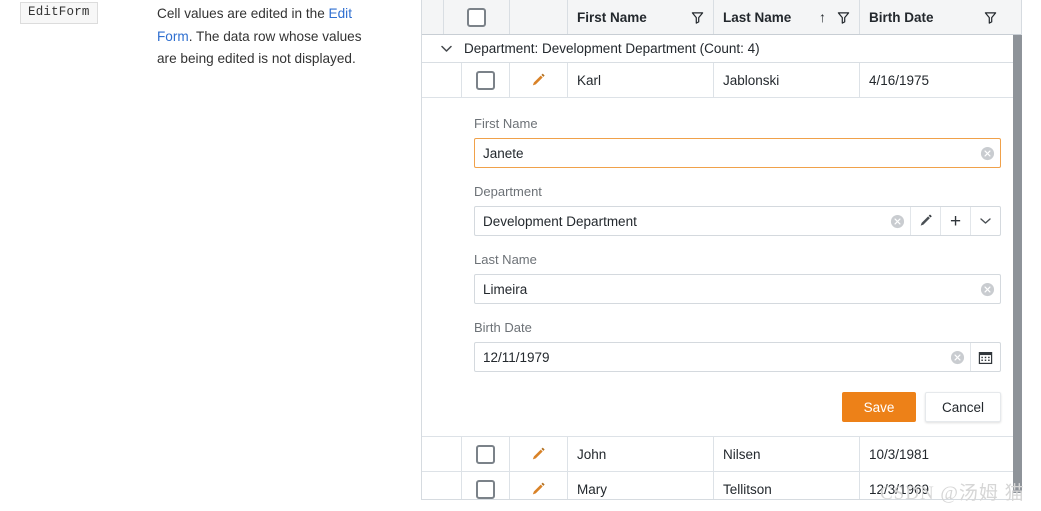 The image size is (1041, 511). What do you see at coordinates (721, 499) in the screenshot?
I see `grid-bottom-border` at bounding box center [721, 499].